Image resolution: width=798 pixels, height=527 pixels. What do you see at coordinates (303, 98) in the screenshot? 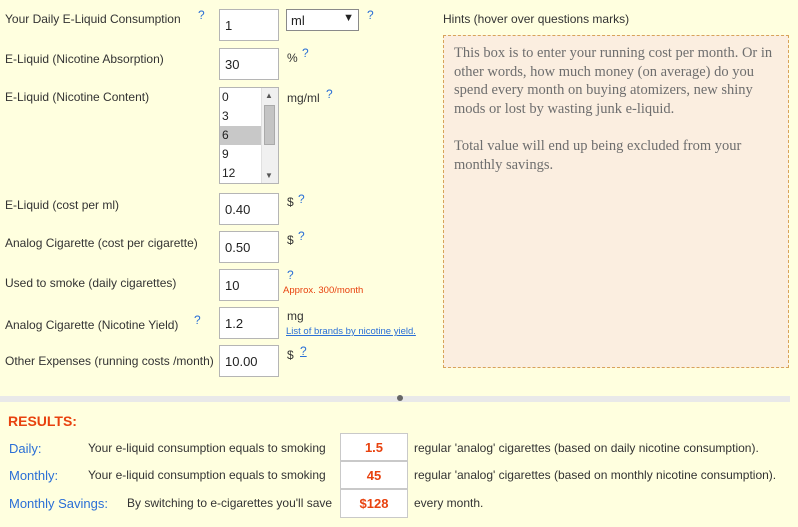
I see `nicotine-content-unit: mg/ml` at bounding box center [303, 98].